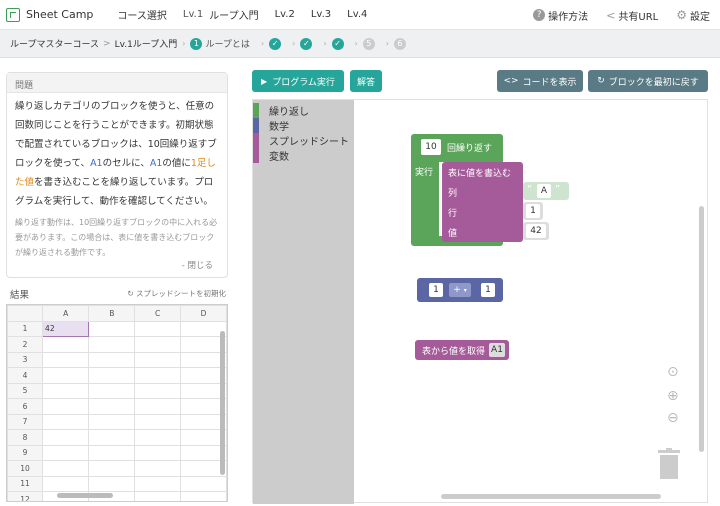 The height and width of the screenshot is (506, 720). Describe the element at coordinates (669, 464) in the screenshot. I see `trash-icon` at that location.